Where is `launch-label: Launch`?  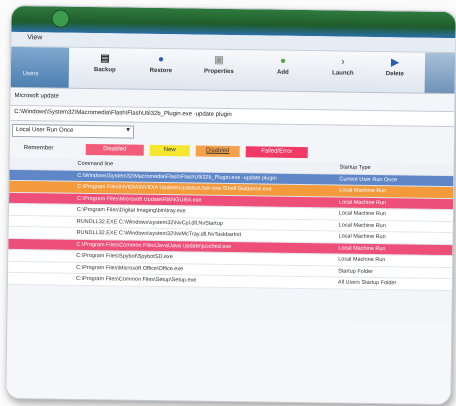 launch-label: Launch is located at coordinates (343, 73).